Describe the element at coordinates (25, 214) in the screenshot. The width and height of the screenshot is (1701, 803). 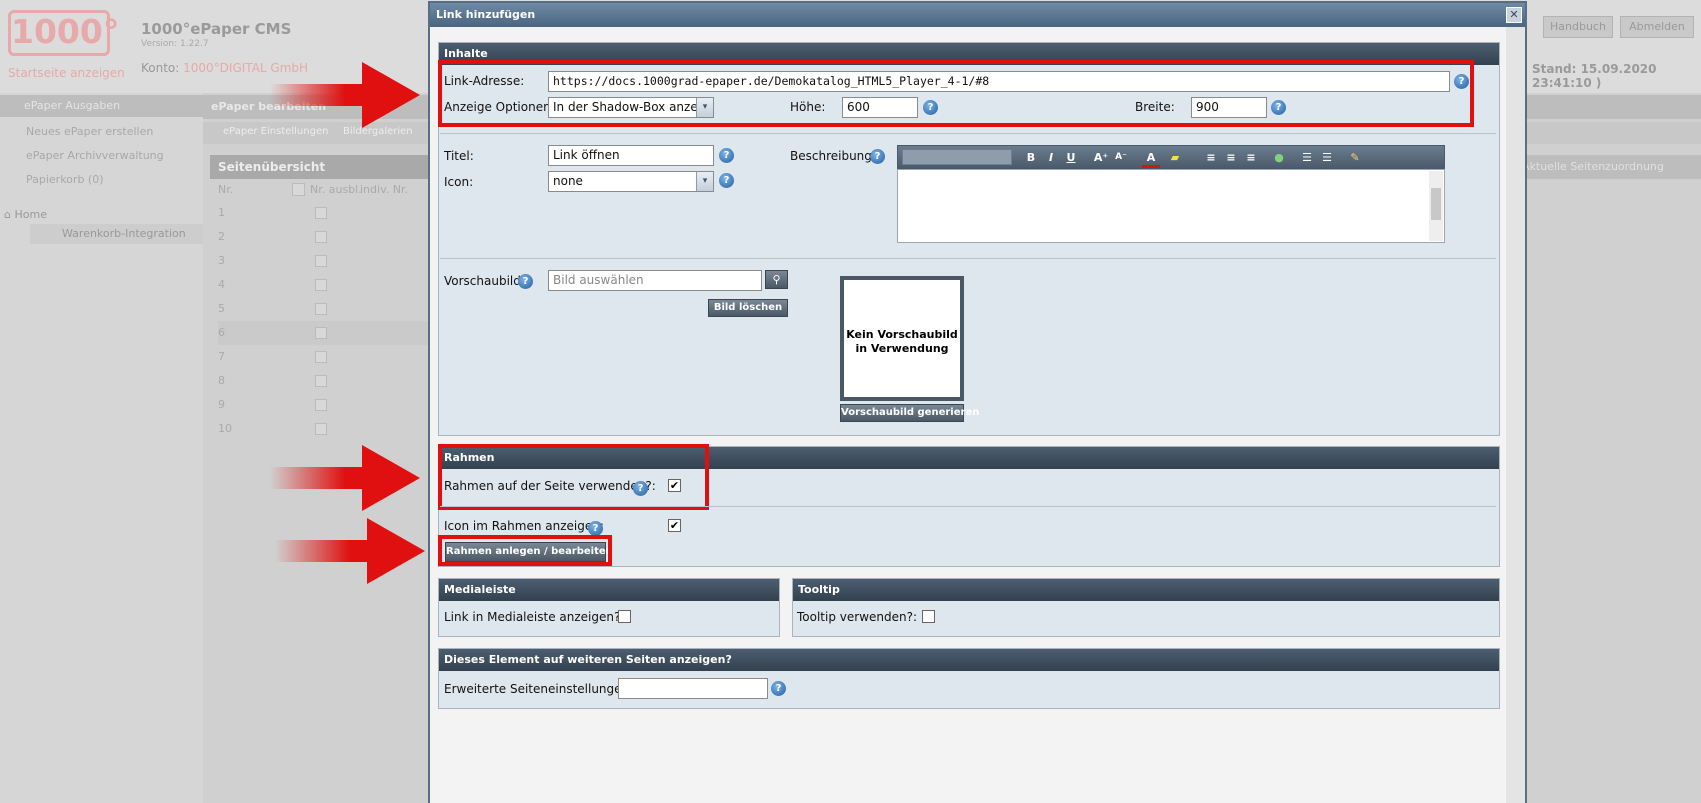
I see `tree-root: ⌂ Home` at that location.